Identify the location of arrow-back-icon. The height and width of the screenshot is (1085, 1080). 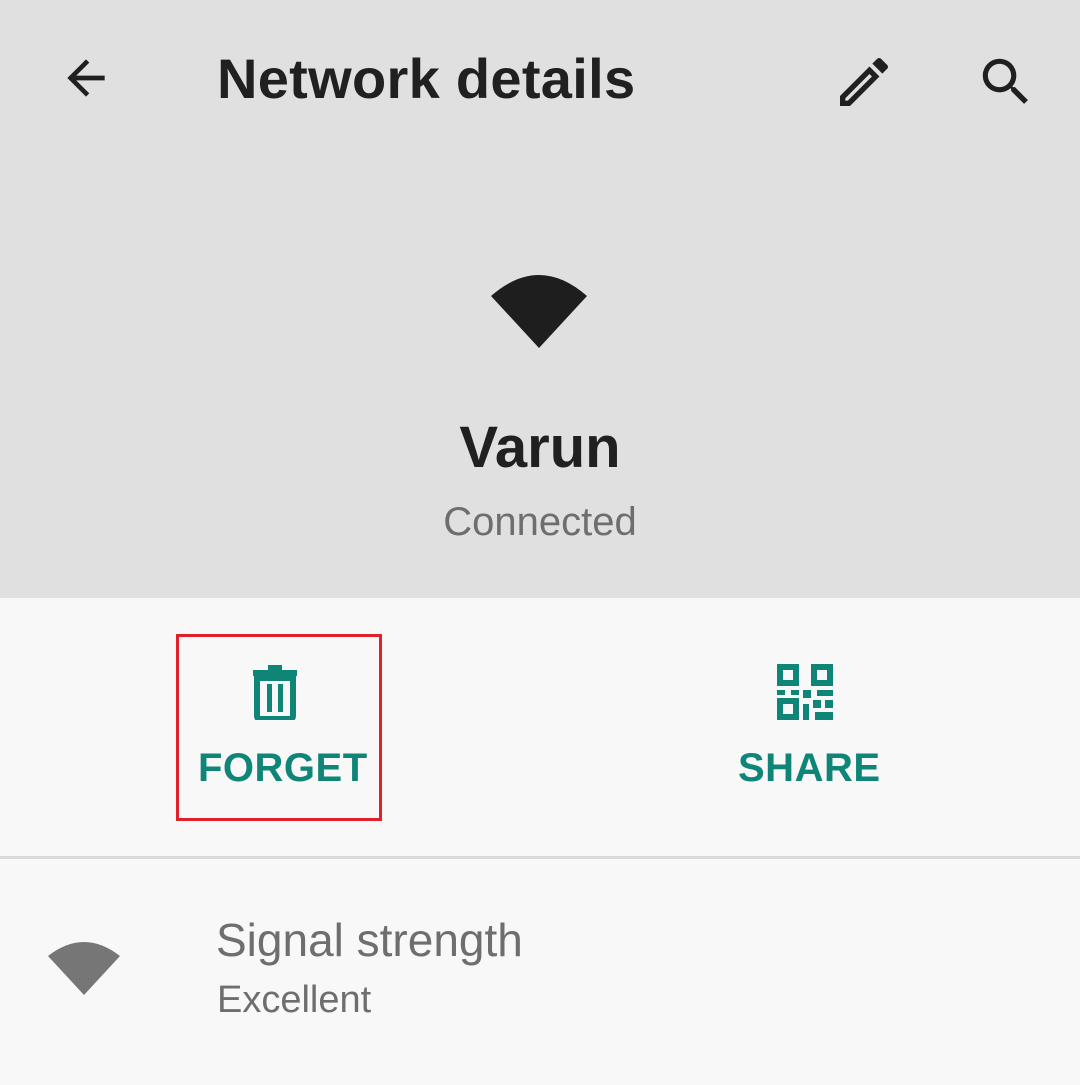
(86, 78).